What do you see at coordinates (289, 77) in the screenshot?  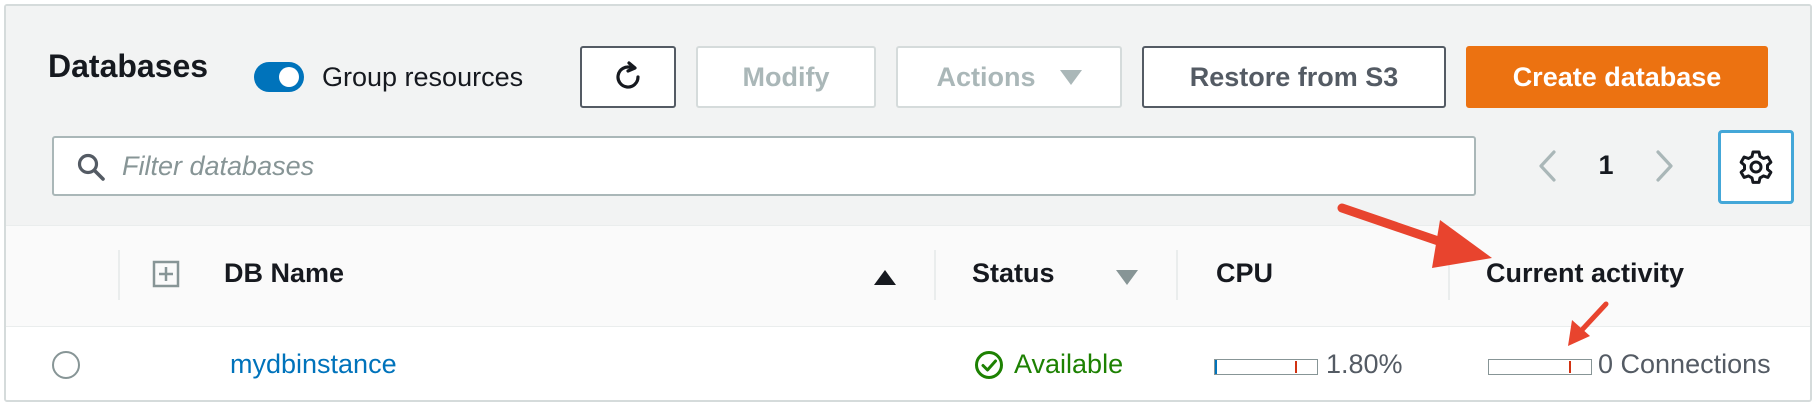 I see `toggle-knob` at bounding box center [289, 77].